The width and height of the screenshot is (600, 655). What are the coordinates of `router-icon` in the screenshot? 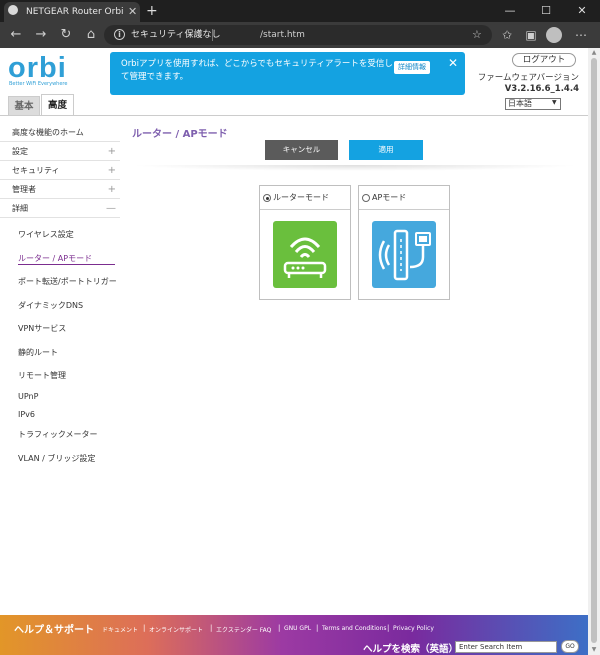 It's located at (305, 254).